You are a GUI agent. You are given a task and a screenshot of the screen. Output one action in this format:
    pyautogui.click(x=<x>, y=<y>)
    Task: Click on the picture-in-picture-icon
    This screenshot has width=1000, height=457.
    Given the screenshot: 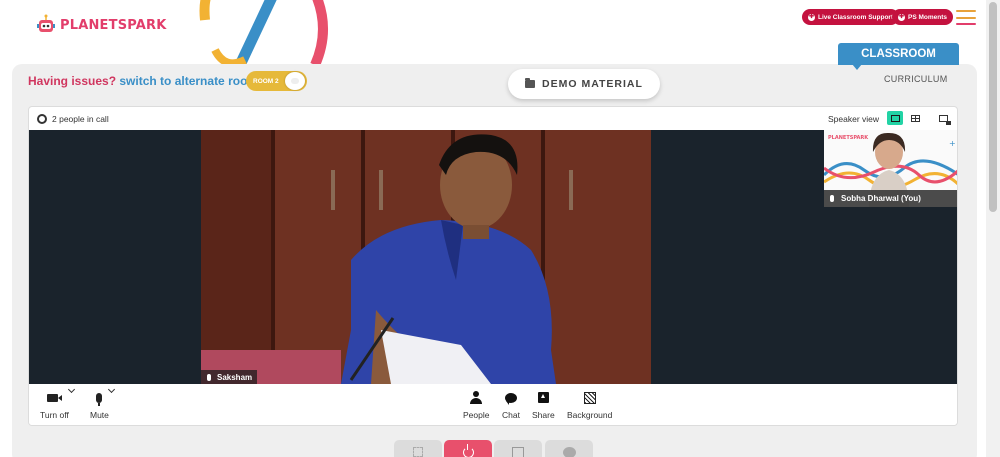 What is the action you would take?
    pyautogui.click(x=944, y=119)
    